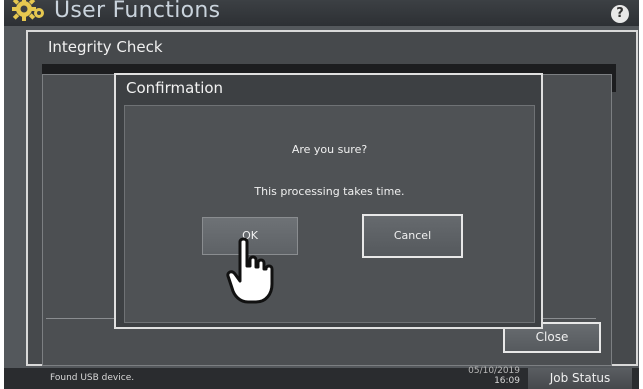 Image resolution: width=643 pixels, height=389 pixels. What do you see at coordinates (507, 381) in the screenshot?
I see `status-time: 16:09` at bounding box center [507, 381].